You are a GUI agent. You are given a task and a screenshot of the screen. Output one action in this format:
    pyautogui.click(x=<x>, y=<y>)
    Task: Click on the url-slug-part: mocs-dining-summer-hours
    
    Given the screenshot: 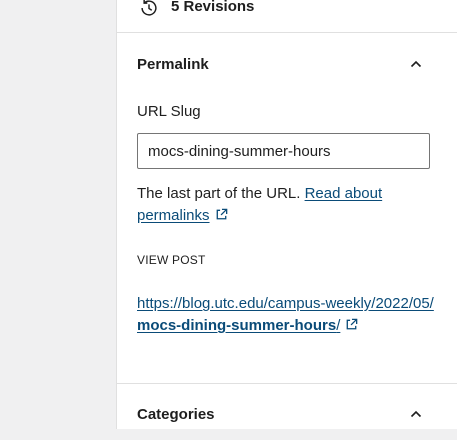 What is the action you would take?
    pyautogui.click(x=237, y=325)
    